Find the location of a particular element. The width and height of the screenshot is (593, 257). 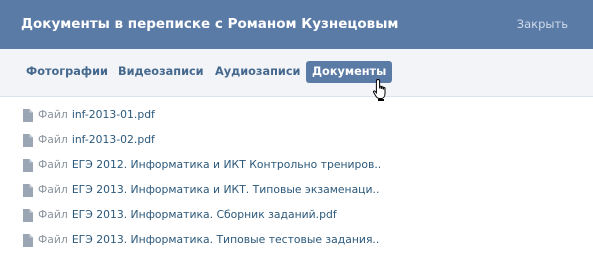

close-link: Закрыть is located at coordinates (542, 24).